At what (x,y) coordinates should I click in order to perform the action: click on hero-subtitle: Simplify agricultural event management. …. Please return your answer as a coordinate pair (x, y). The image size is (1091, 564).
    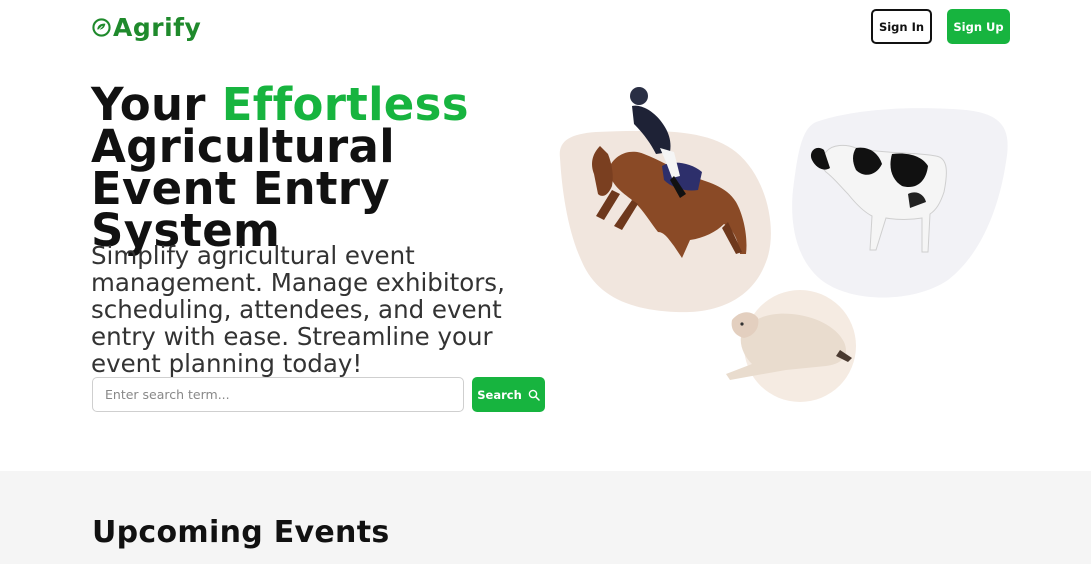
    Looking at the image, I should click on (298, 309).